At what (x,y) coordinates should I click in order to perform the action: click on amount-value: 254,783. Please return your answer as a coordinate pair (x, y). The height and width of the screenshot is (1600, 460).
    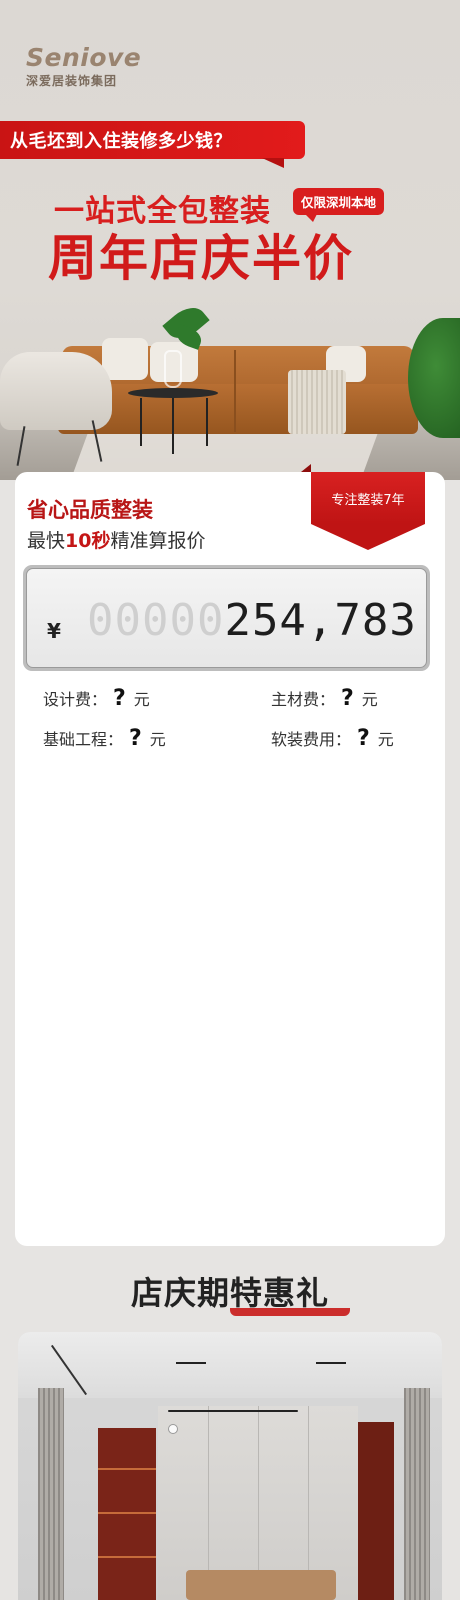
    Looking at the image, I should click on (320, 620).